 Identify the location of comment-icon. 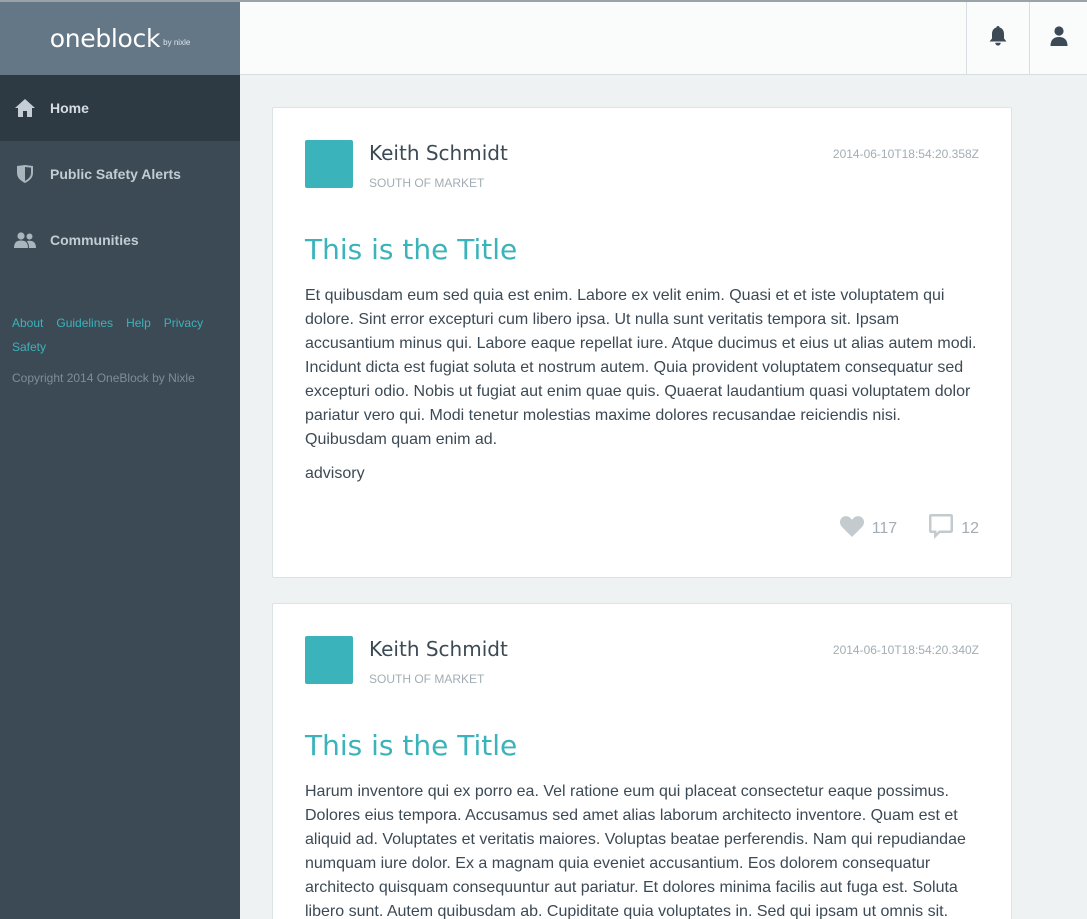
(941, 529).